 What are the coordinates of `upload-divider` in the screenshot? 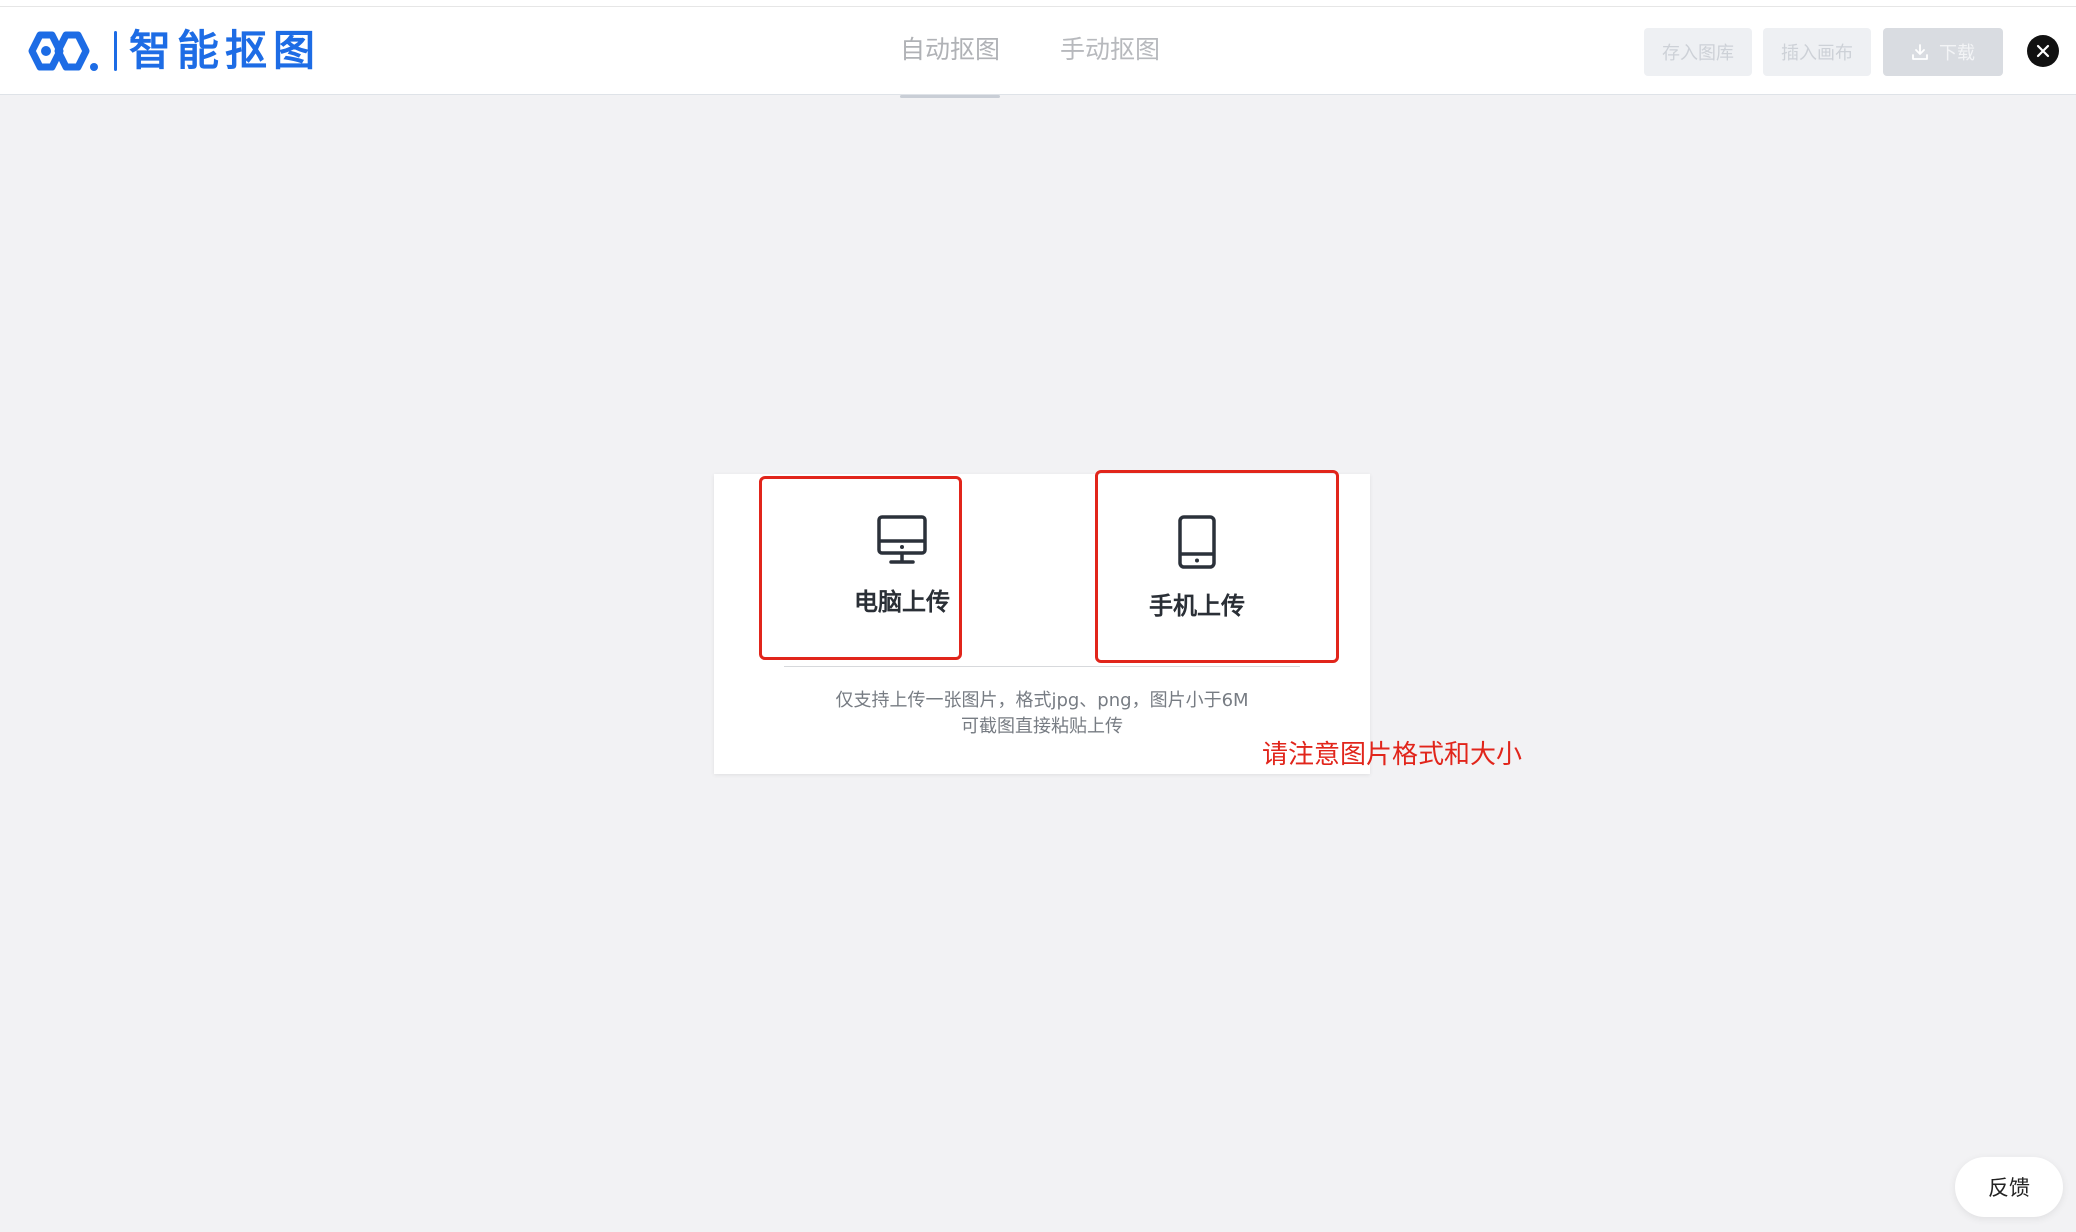 It's located at (1042, 666).